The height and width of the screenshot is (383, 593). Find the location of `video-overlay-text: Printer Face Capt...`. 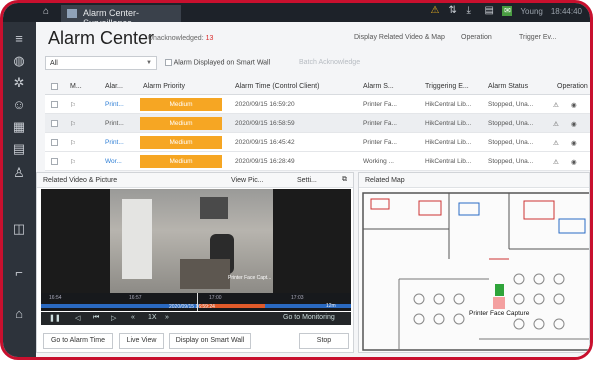

video-overlay-text: Printer Face Capt... is located at coordinates (250, 278).